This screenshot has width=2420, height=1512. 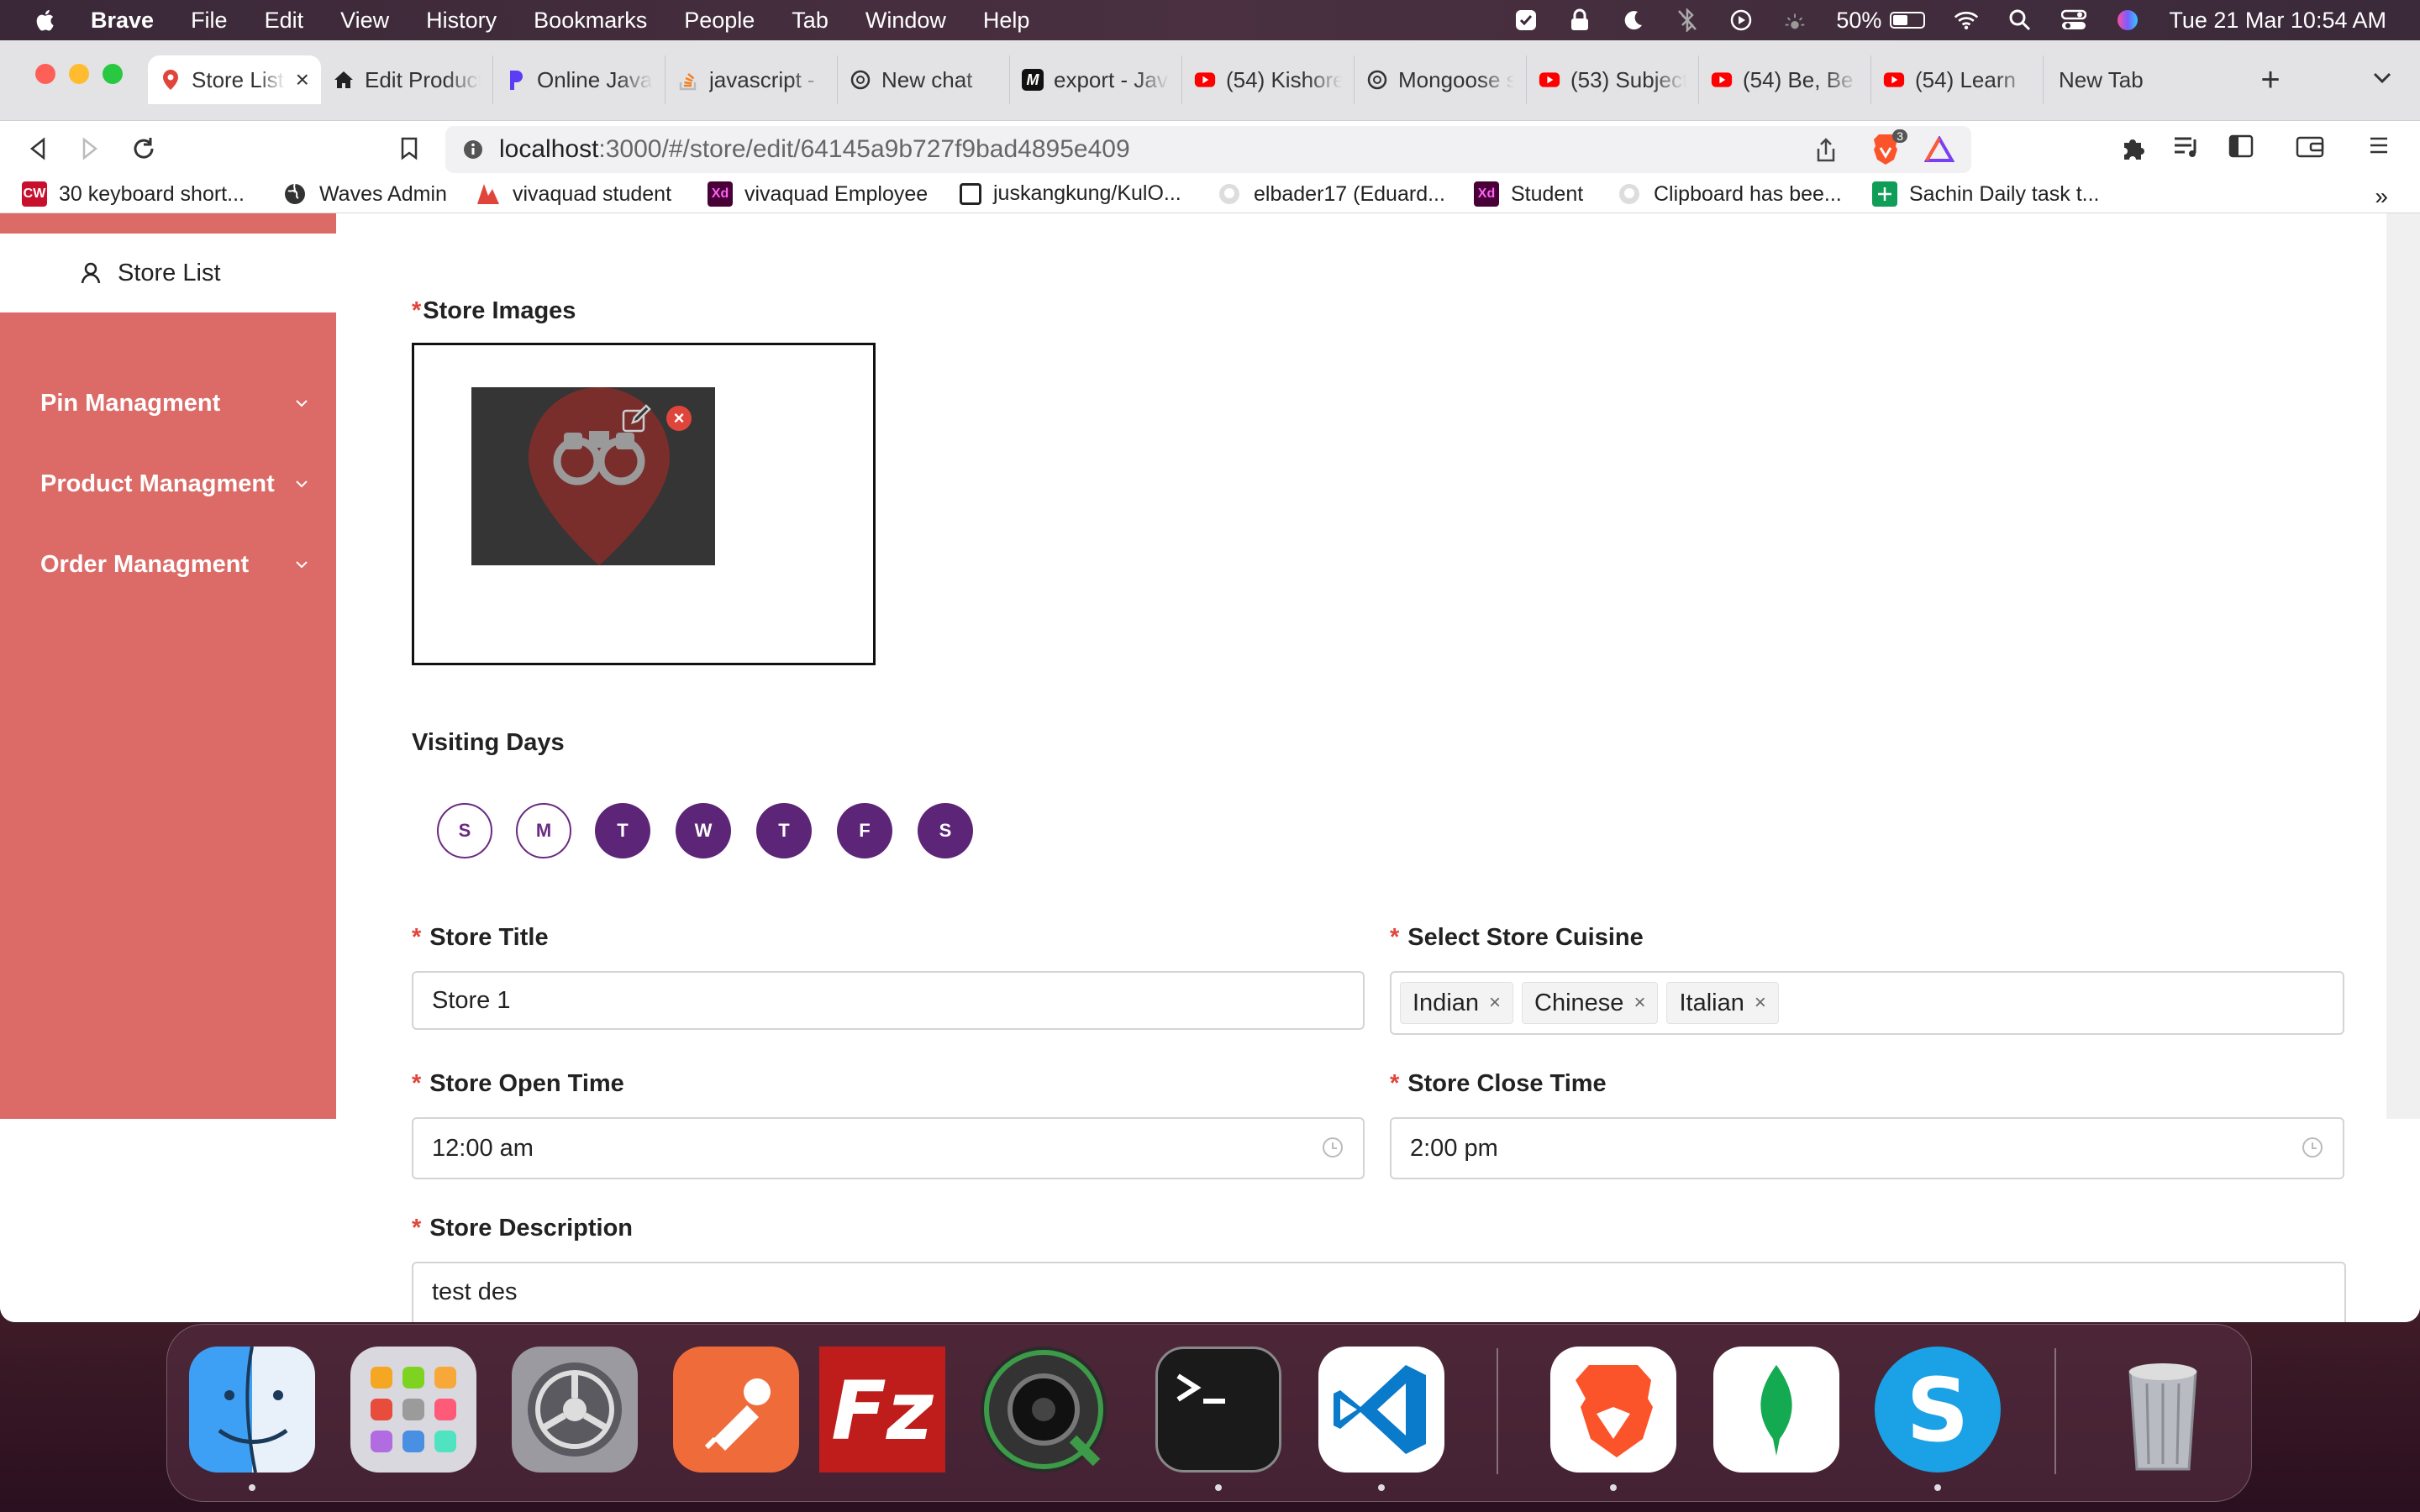 I want to click on day-toggle-saturday: S, so click(x=945, y=830).